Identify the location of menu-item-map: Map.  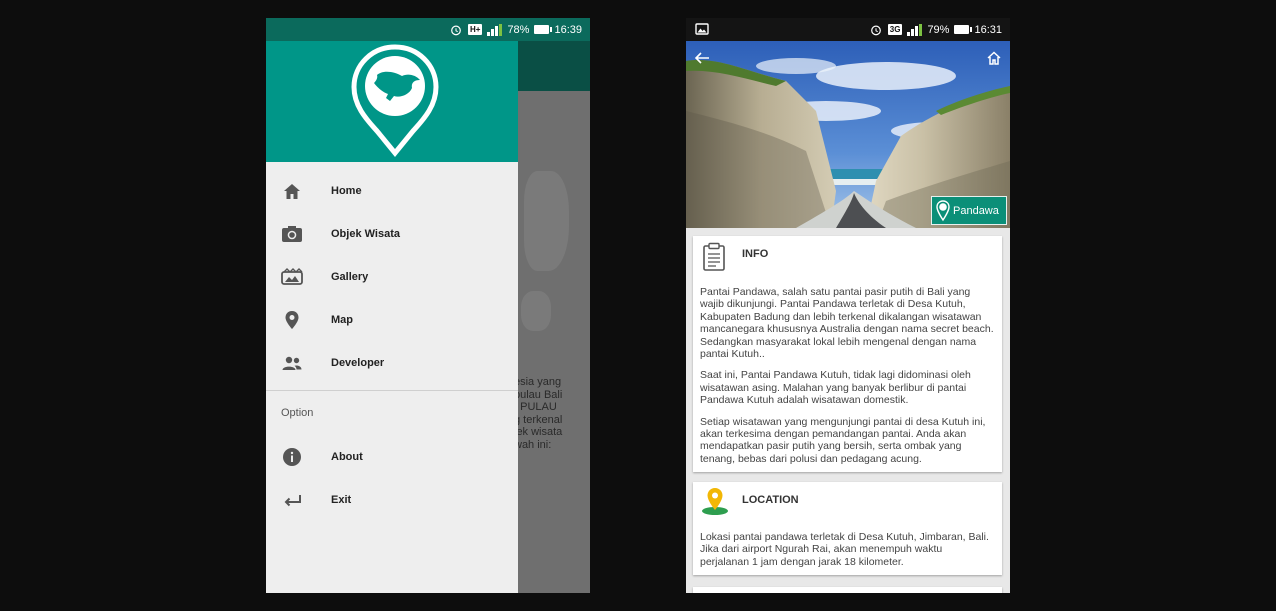
(392, 319).